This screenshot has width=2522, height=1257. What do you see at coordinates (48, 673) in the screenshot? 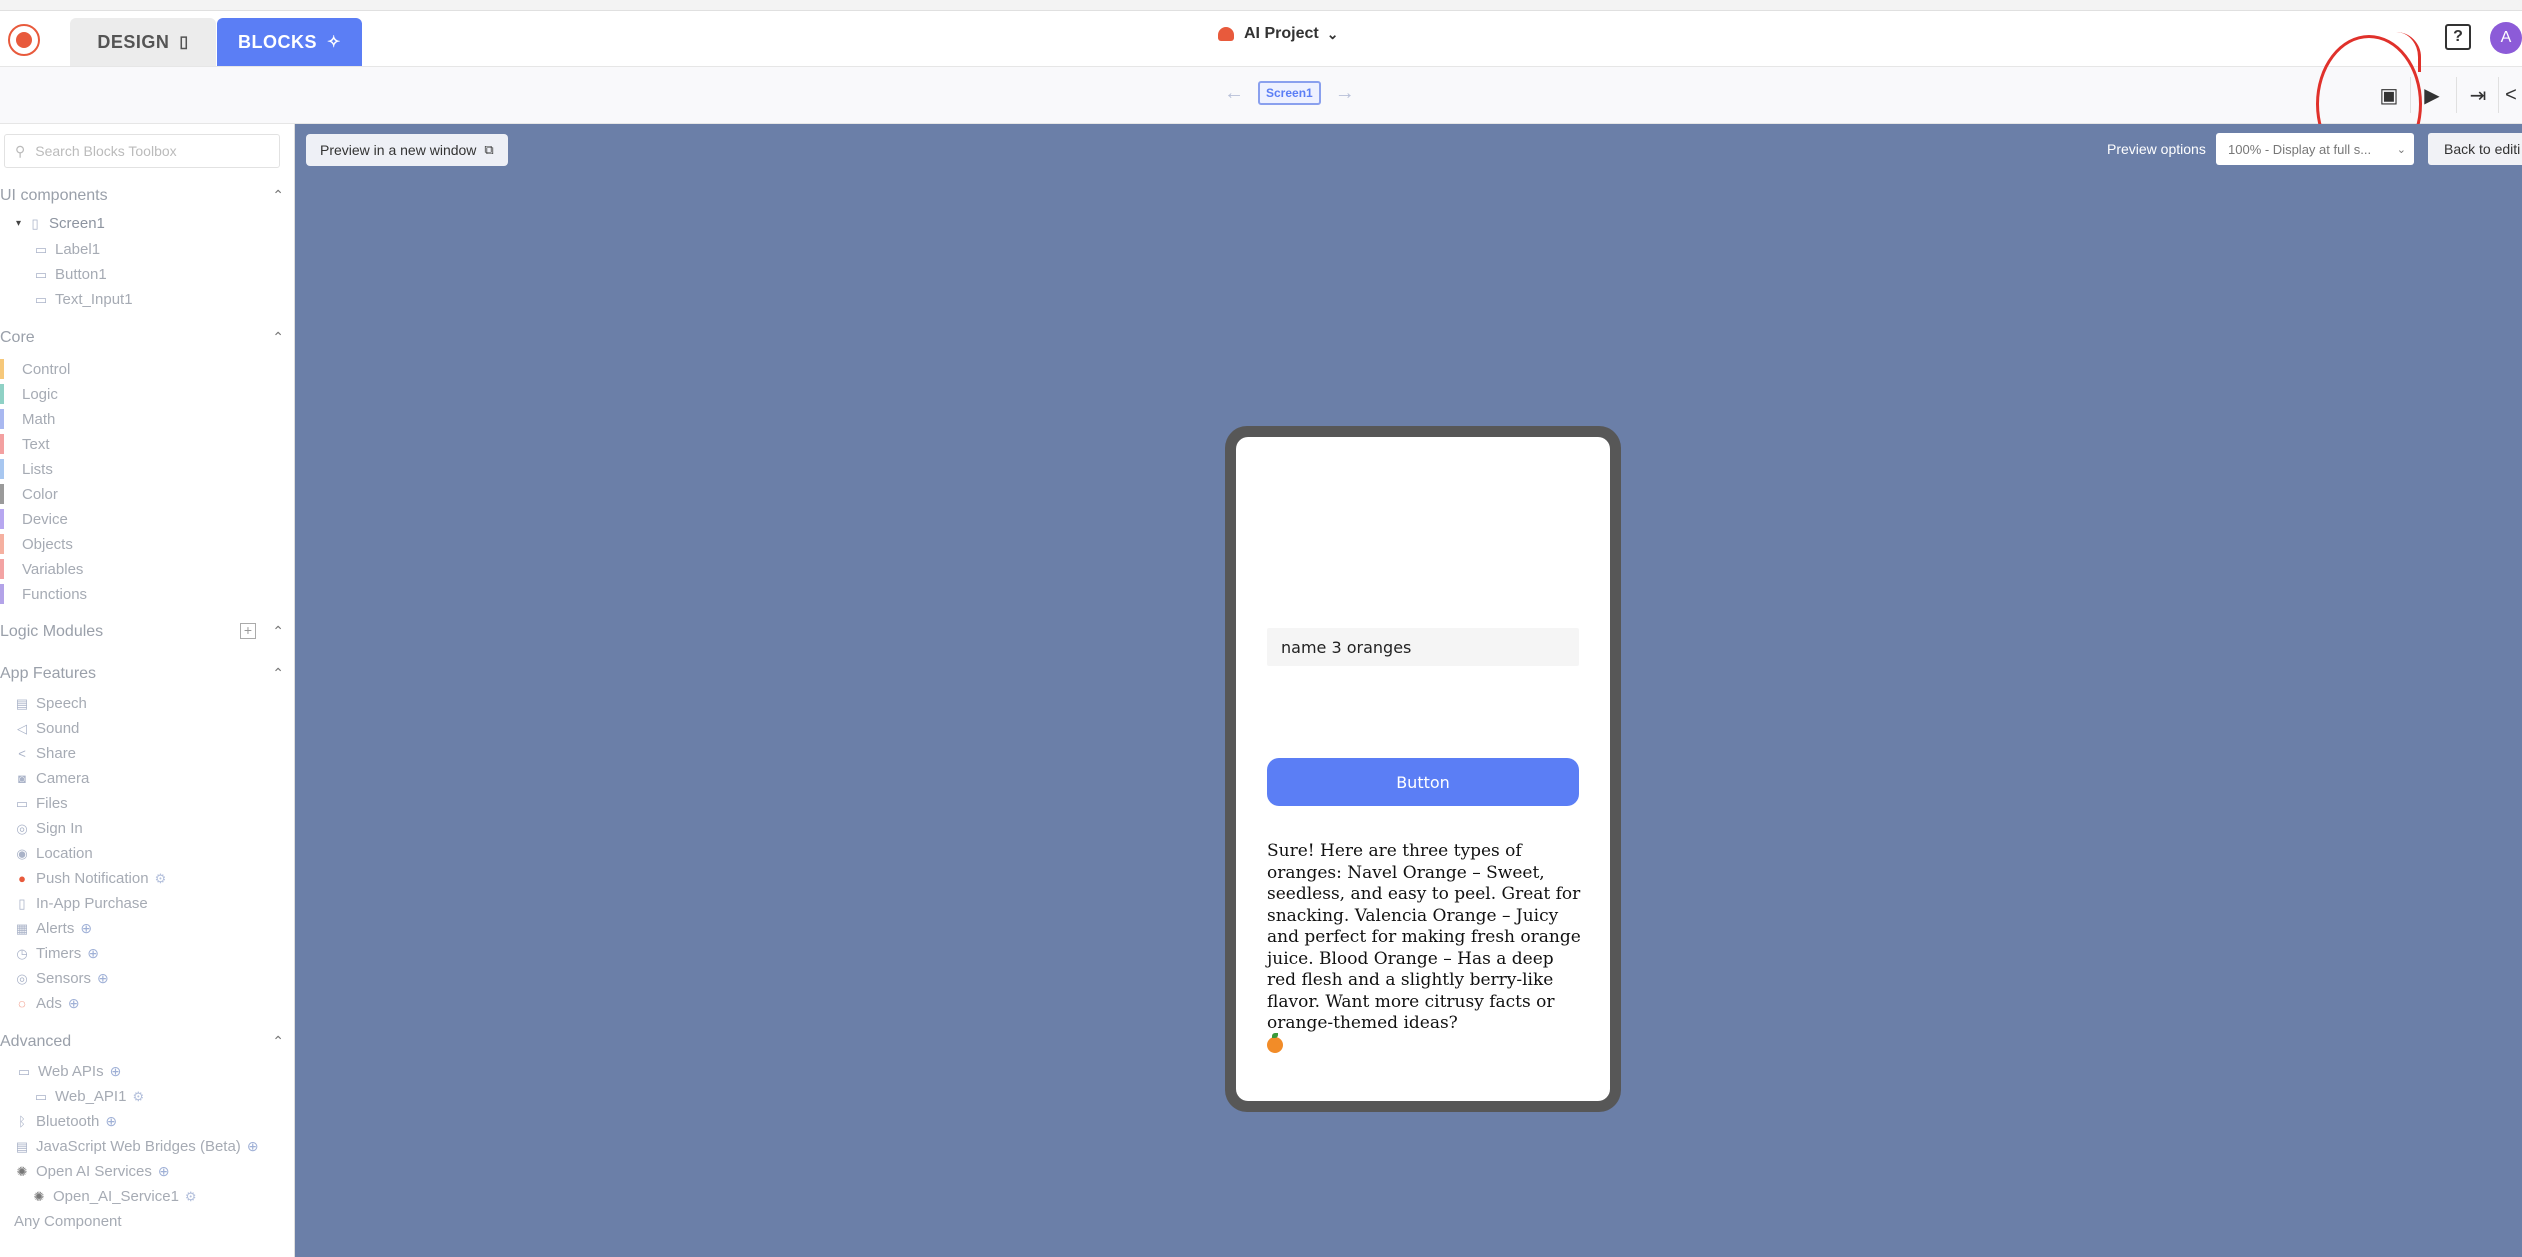
I see `section-title: App Features` at bounding box center [48, 673].